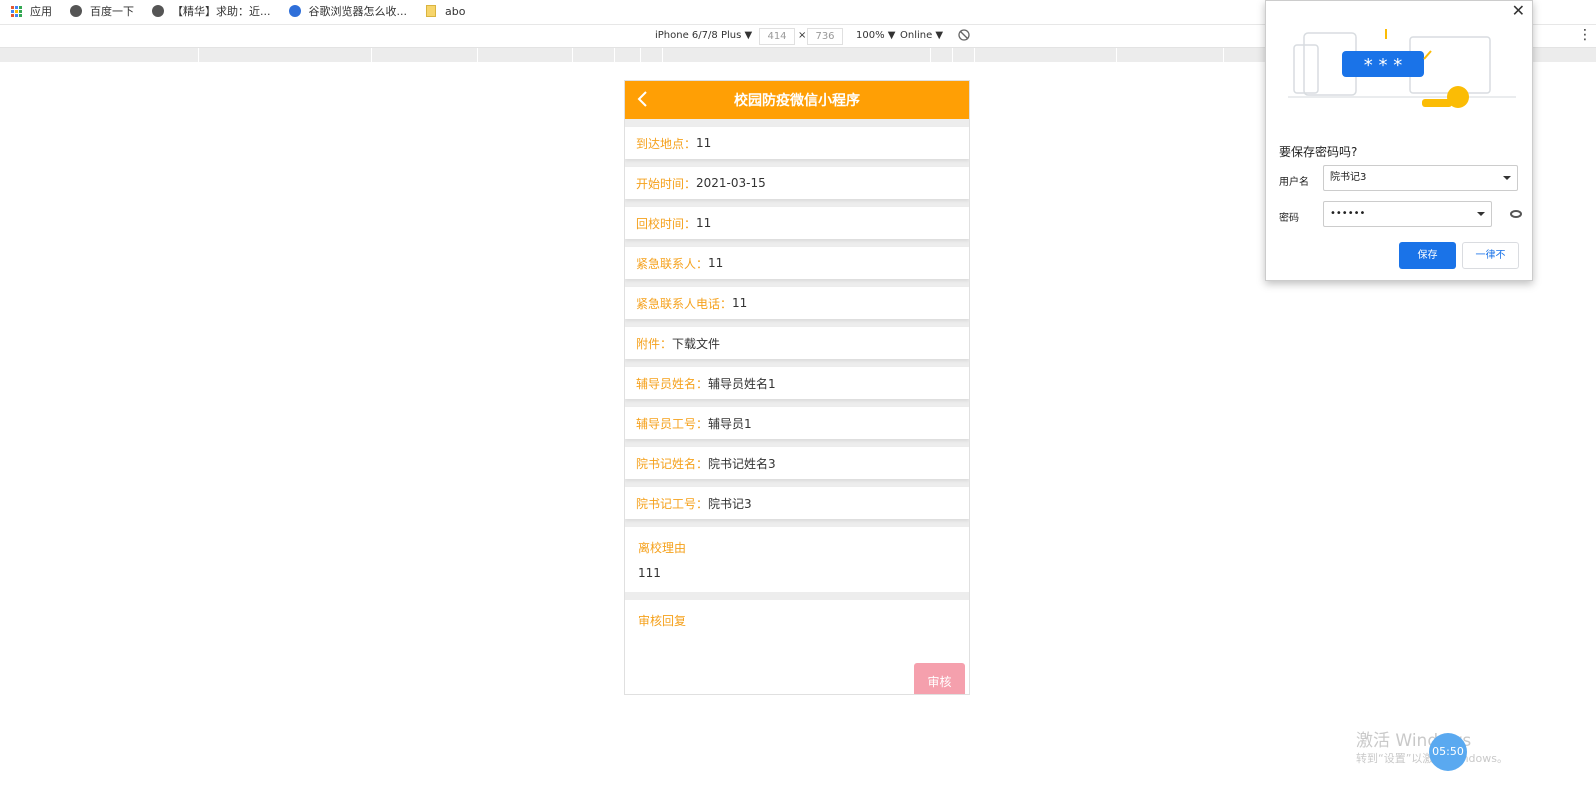 This screenshot has height=804, width=1596. Describe the element at coordinates (649, 573) in the screenshot. I see `leave-reason-value: 111` at that location.